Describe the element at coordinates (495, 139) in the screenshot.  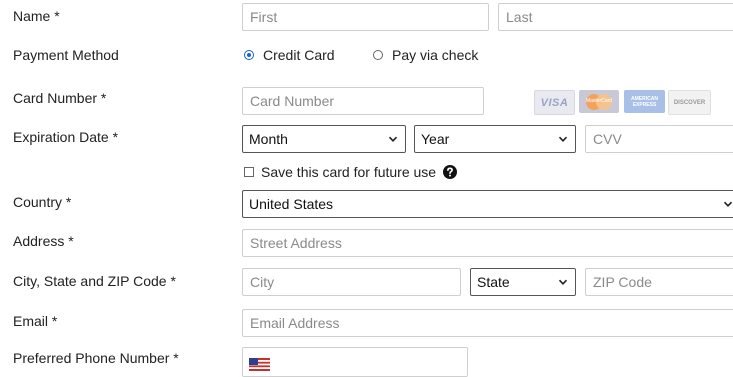
I see `year-select: Year` at that location.